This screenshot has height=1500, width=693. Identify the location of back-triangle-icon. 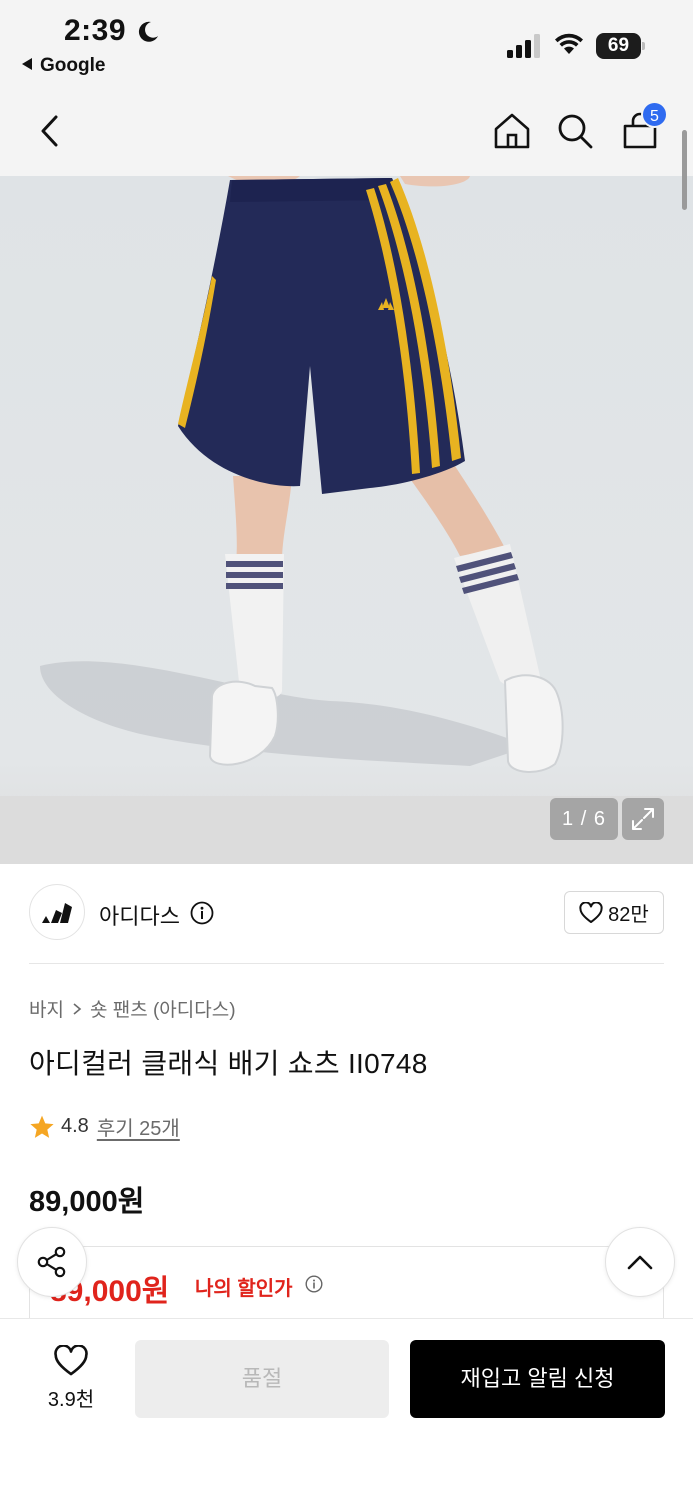
(27, 64).